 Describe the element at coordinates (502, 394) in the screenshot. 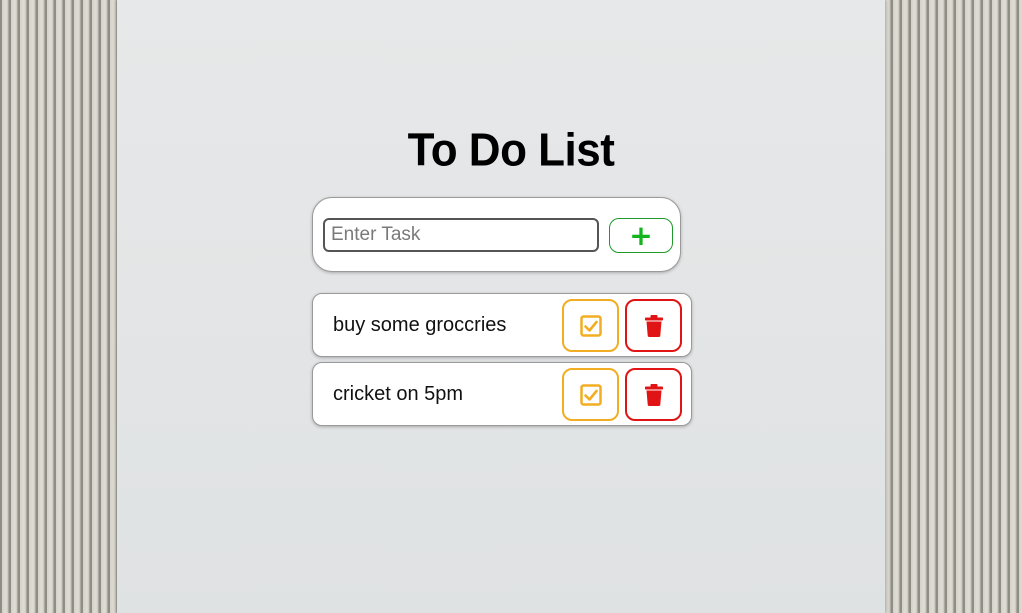

I see `task-item: cricket on 5pm` at that location.